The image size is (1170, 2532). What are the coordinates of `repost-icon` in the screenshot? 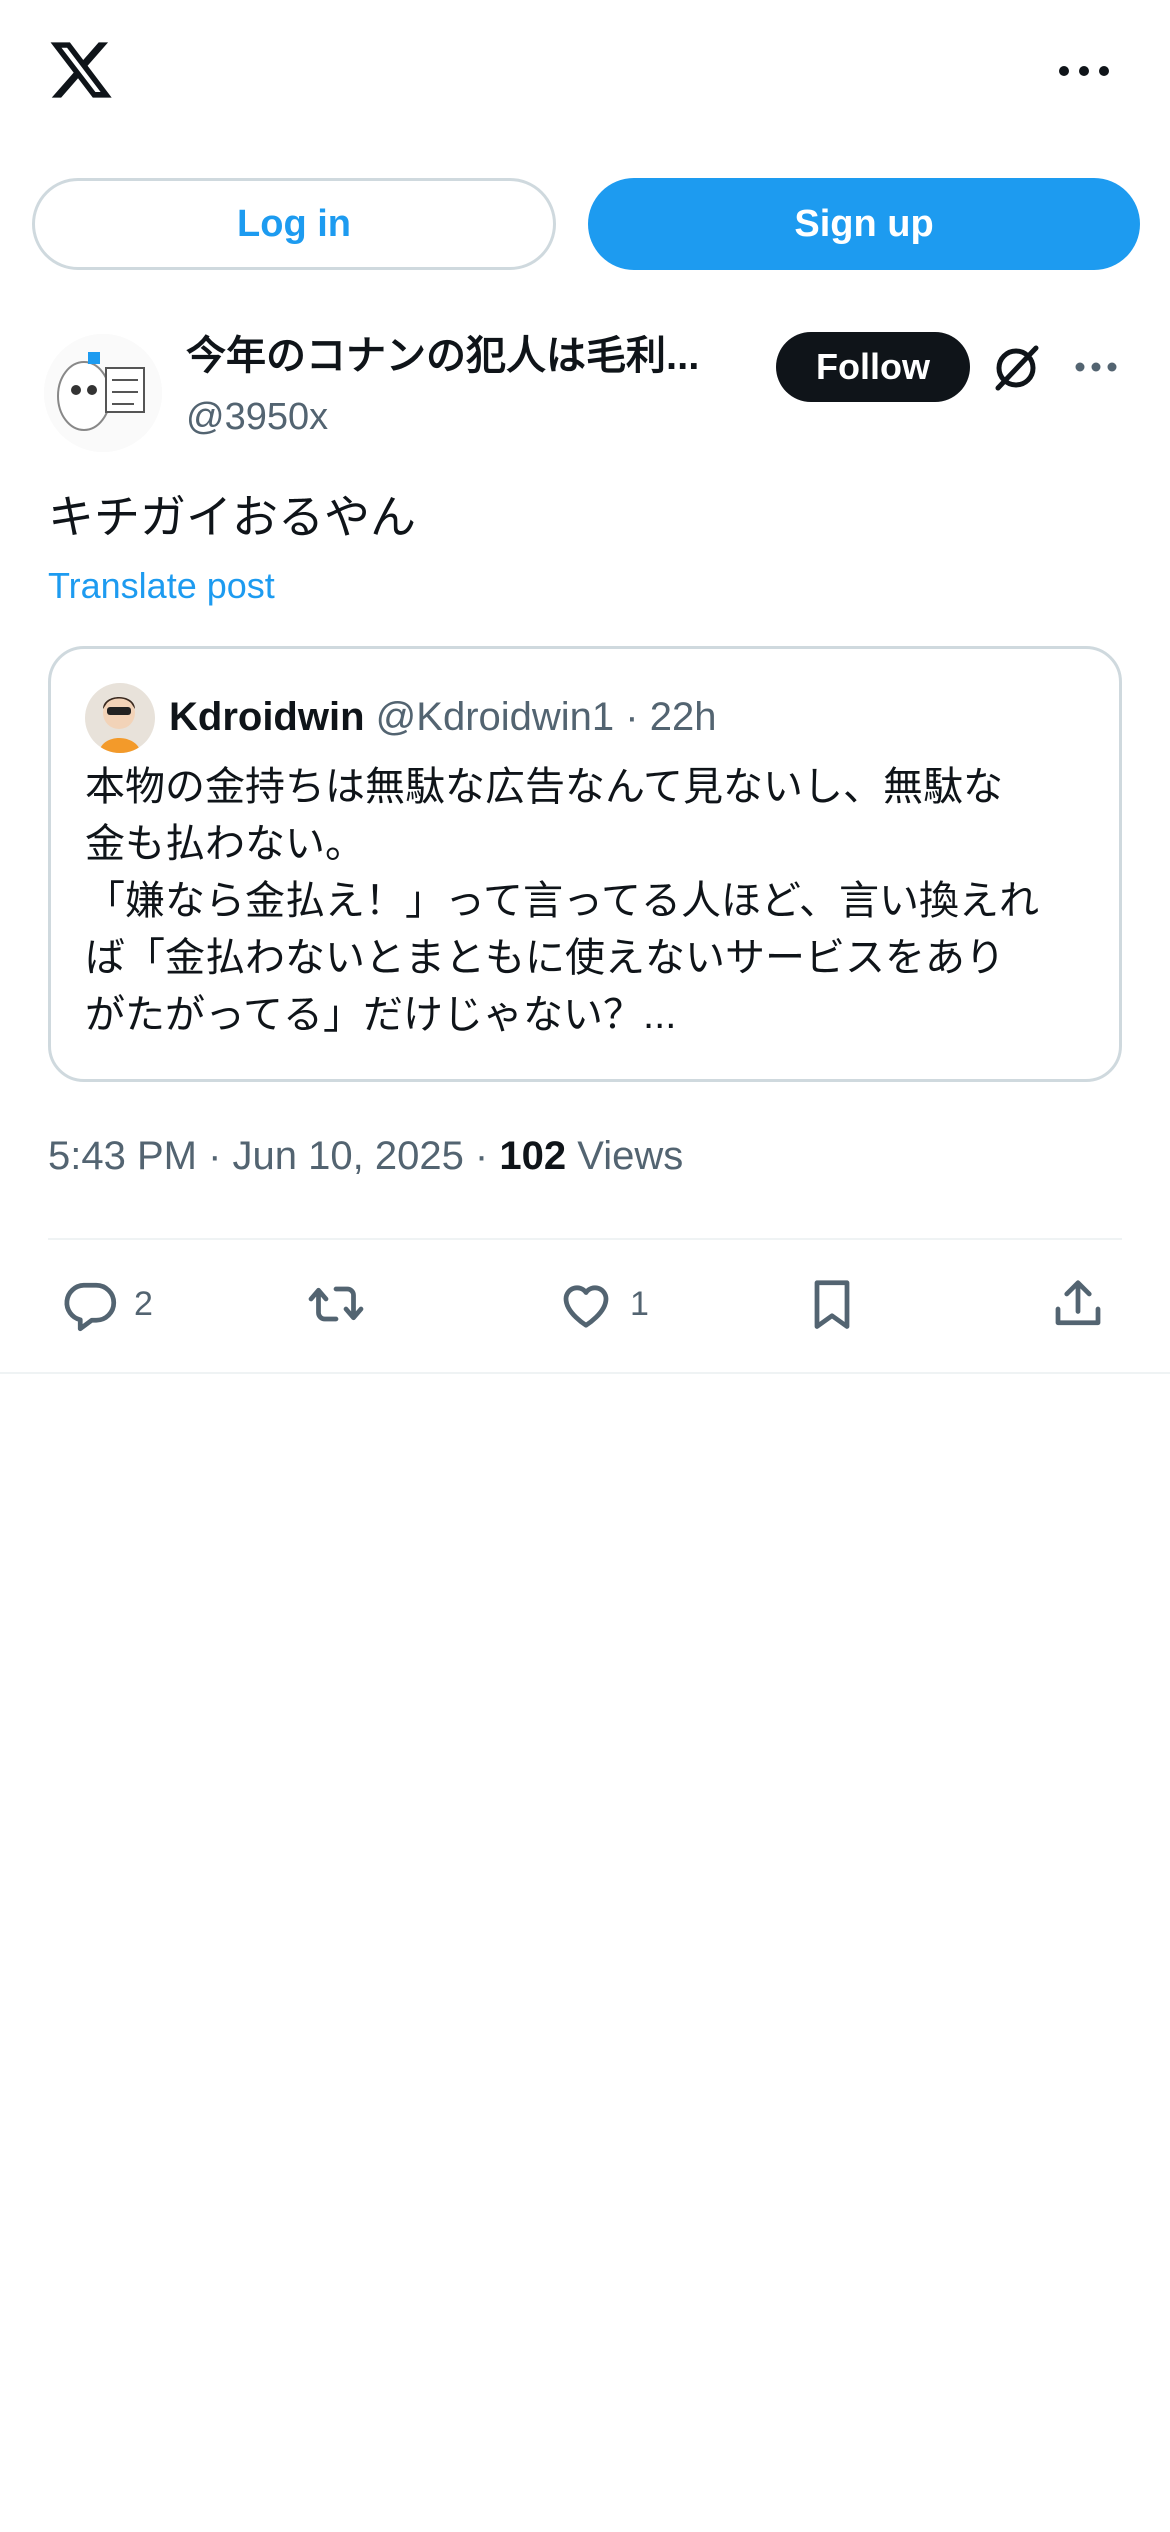 It's located at (336, 1304).